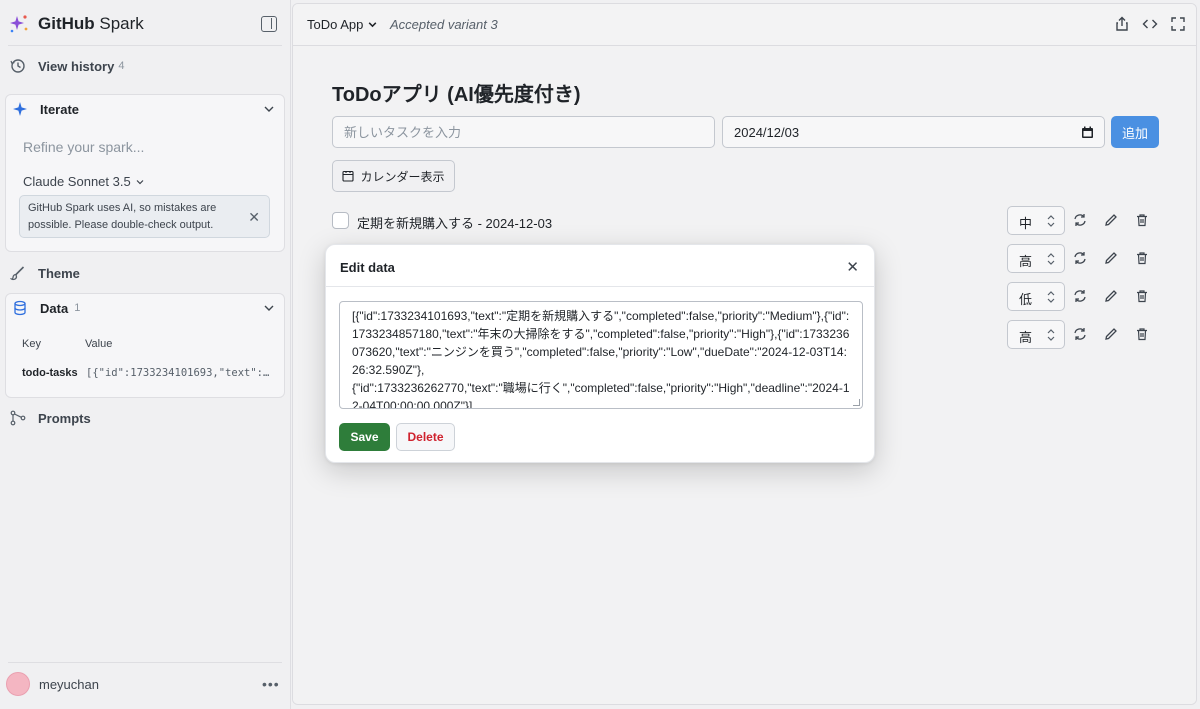 The height and width of the screenshot is (709, 1200). I want to click on more-options-icon: •••, so click(271, 684).